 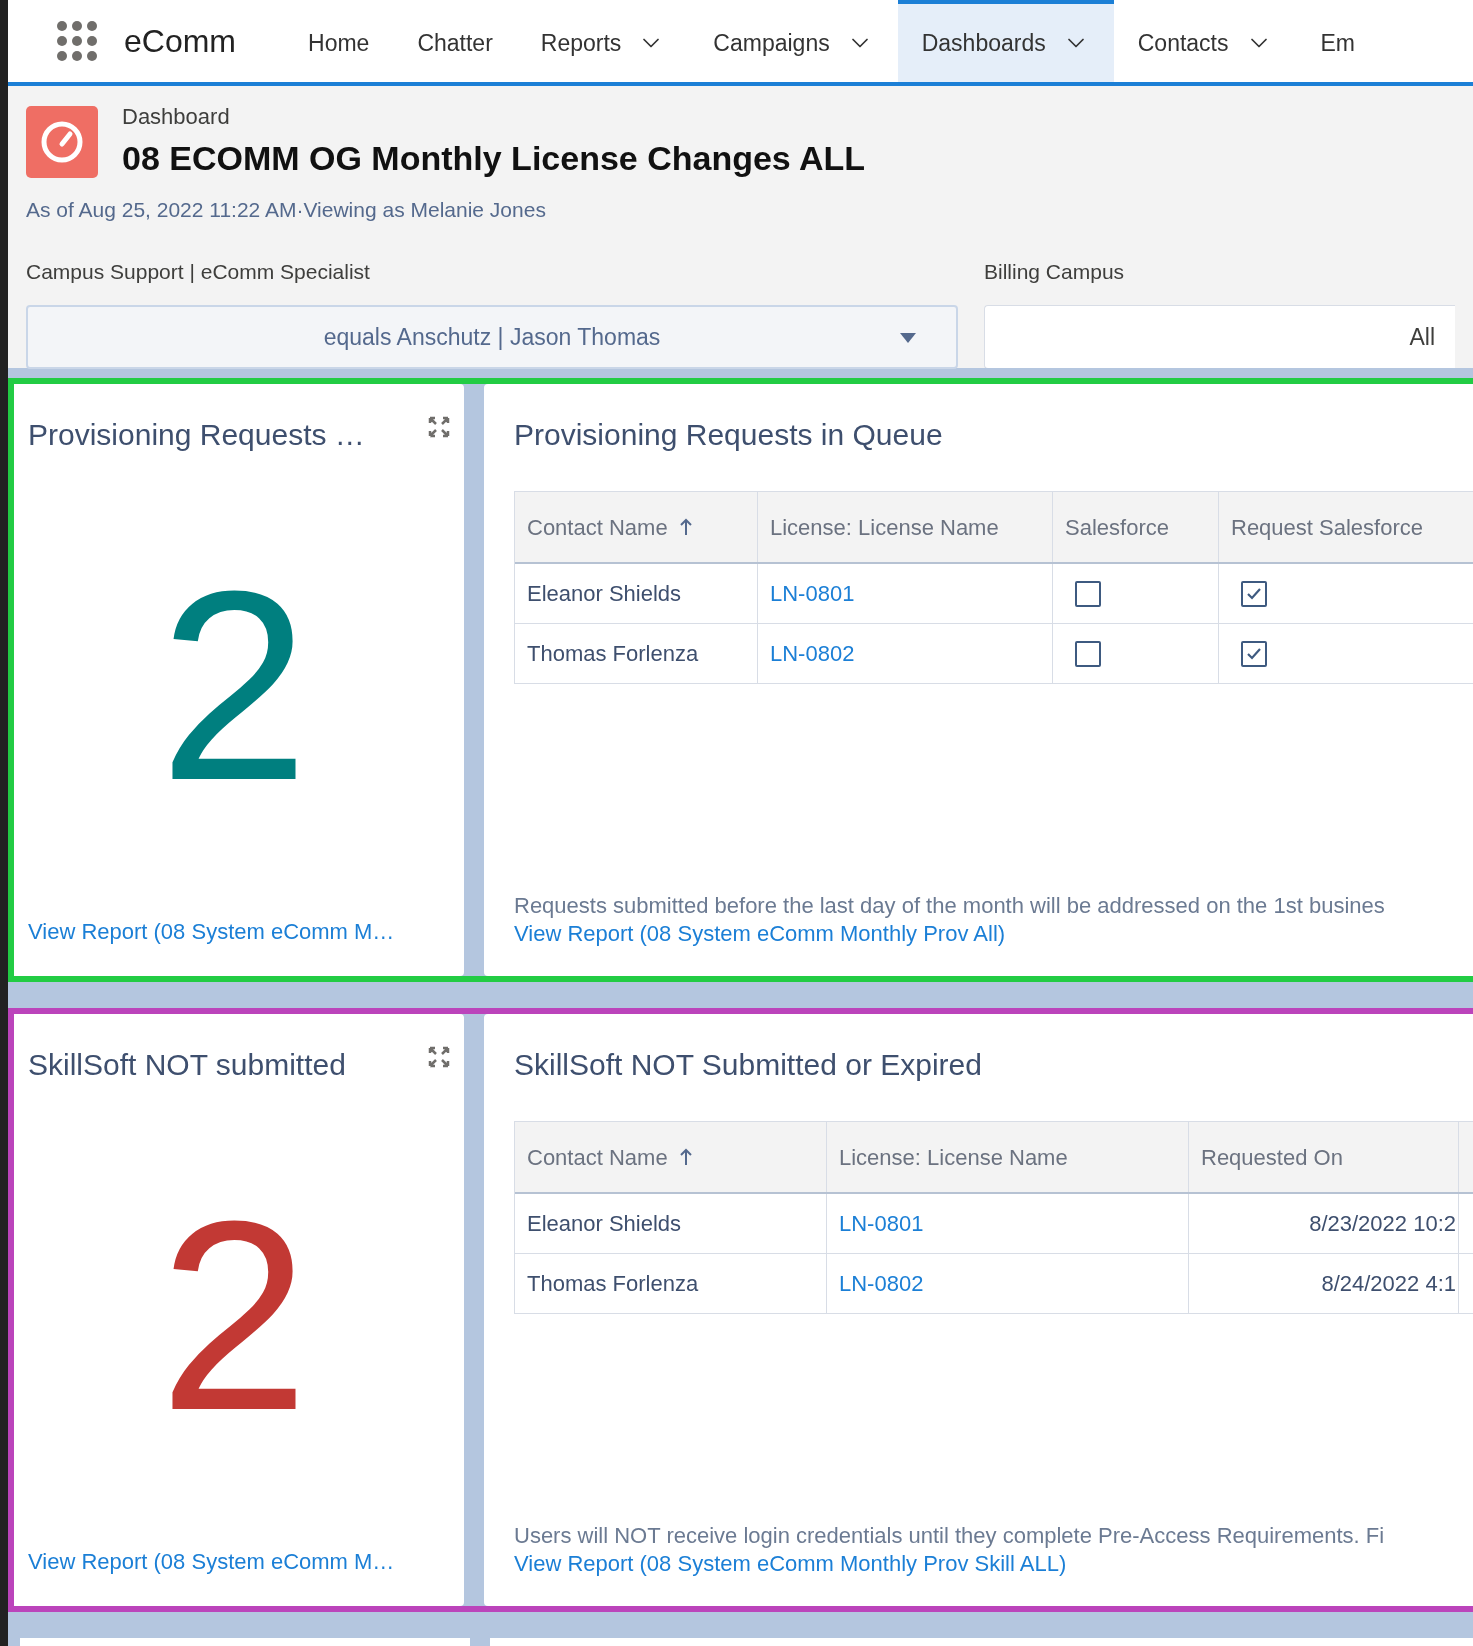 What do you see at coordinates (1219, 337) in the screenshot?
I see `filter-dropdown: All` at bounding box center [1219, 337].